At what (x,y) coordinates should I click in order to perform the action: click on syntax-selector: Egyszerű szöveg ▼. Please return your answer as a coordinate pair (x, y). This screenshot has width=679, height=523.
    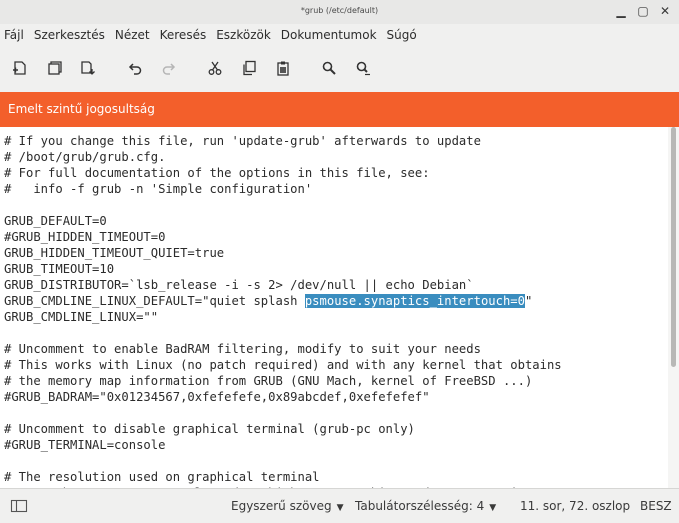
    Looking at the image, I should click on (287, 506).